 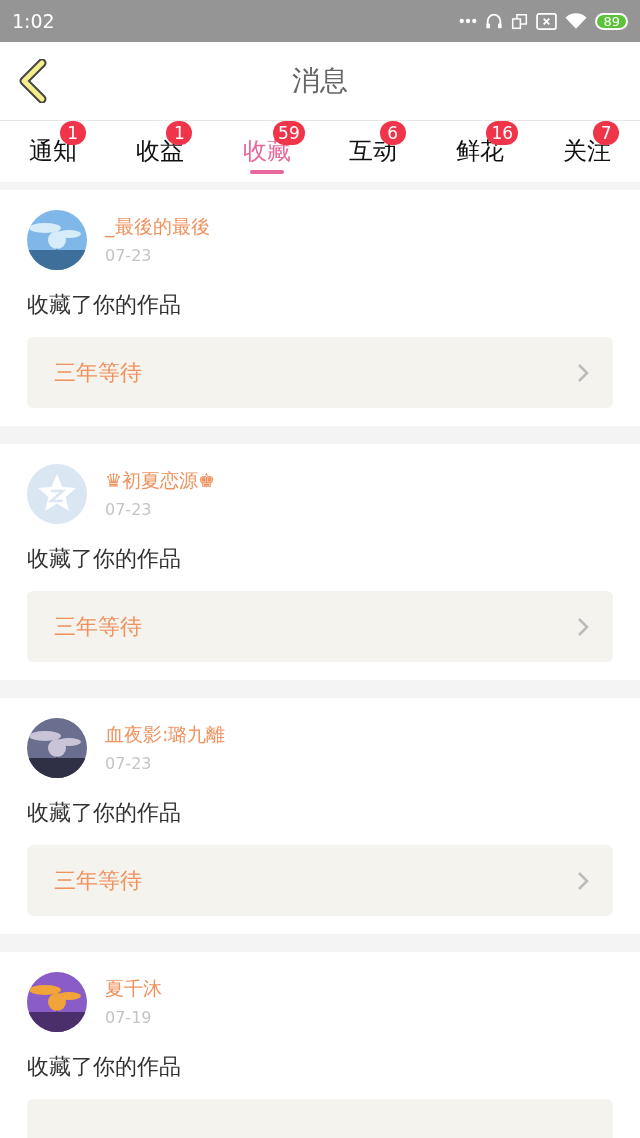 What do you see at coordinates (157, 226) in the screenshot?
I see `user-name: _最後的最後` at bounding box center [157, 226].